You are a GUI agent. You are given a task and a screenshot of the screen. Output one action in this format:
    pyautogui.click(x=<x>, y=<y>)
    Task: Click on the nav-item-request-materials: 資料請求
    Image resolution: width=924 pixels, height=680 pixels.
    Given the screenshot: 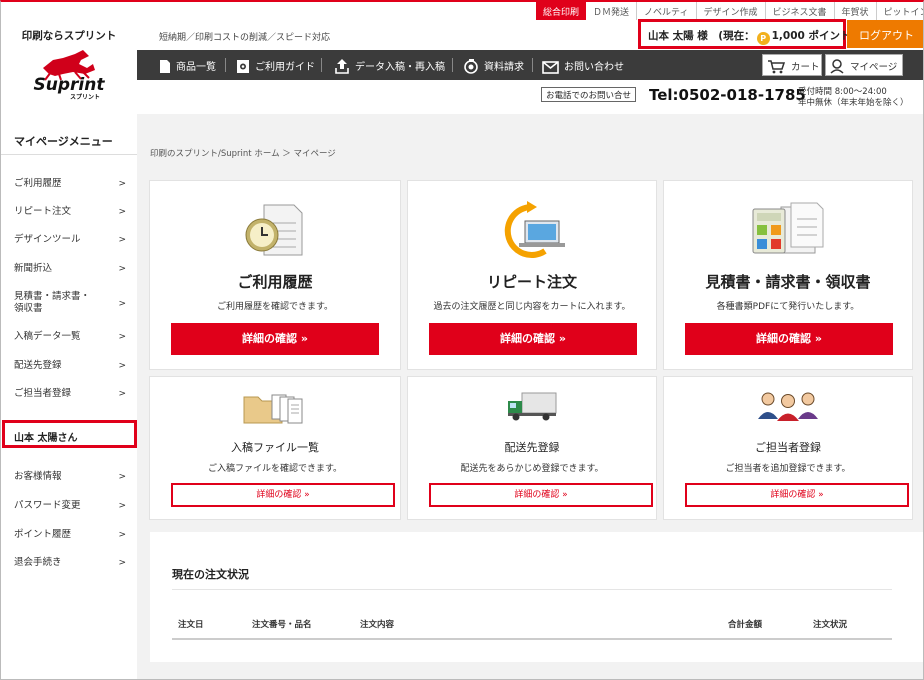 What is the action you would take?
    pyautogui.click(x=493, y=65)
    